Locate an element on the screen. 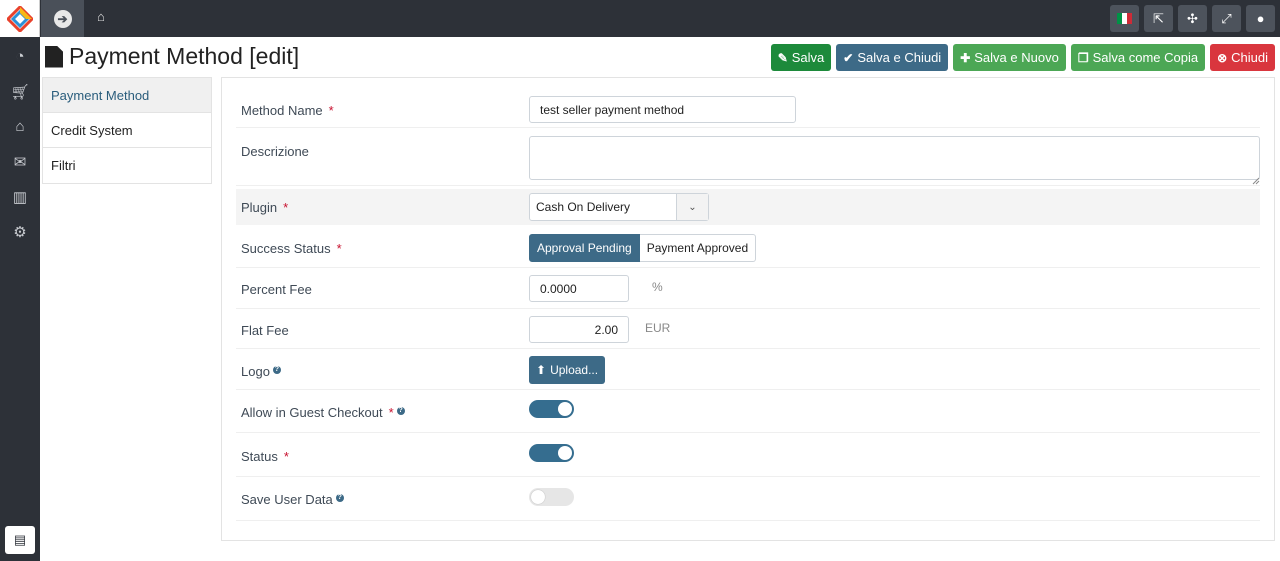 This screenshot has width=1280, height=561. status-row: Status * is located at coordinates (748, 455).